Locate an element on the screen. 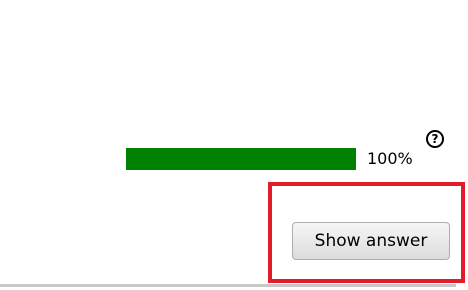  progress-percentage: 100% is located at coordinates (390, 158).